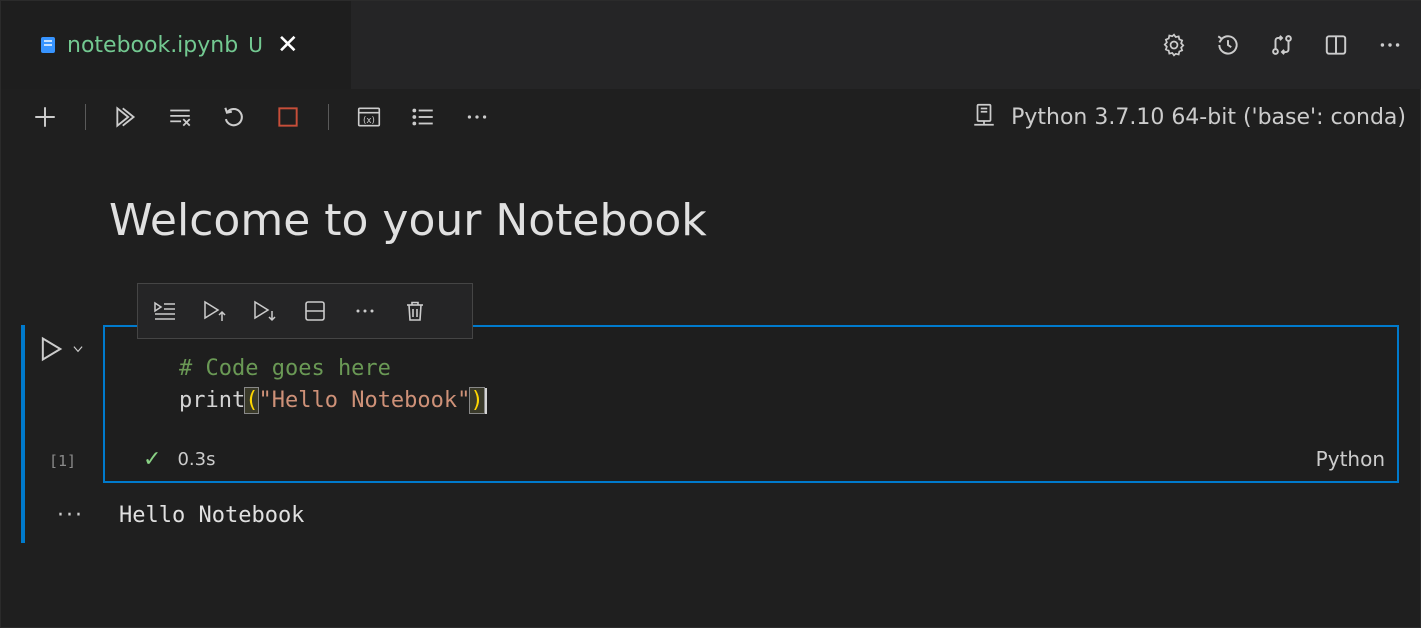 This screenshot has height=628, width=1421. I want to click on code-close-paren: ), so click(477, 400).